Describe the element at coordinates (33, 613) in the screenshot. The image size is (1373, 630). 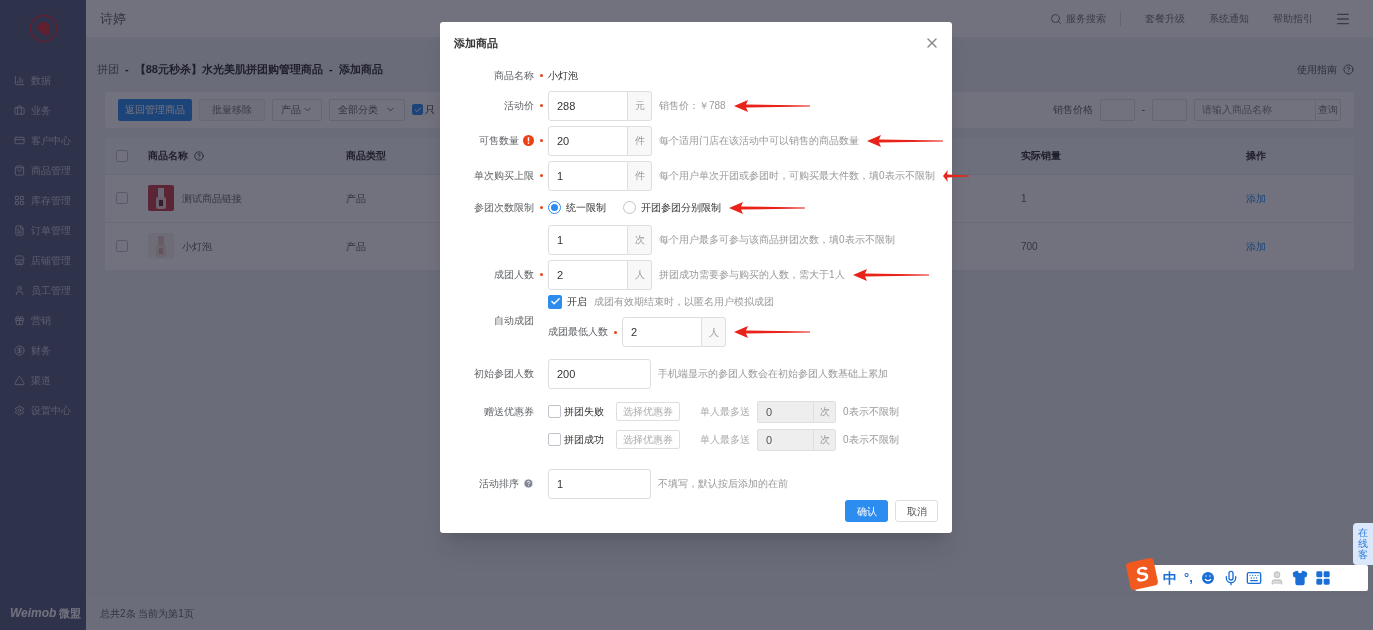
I see `brand-logo: Weimob` at that location.